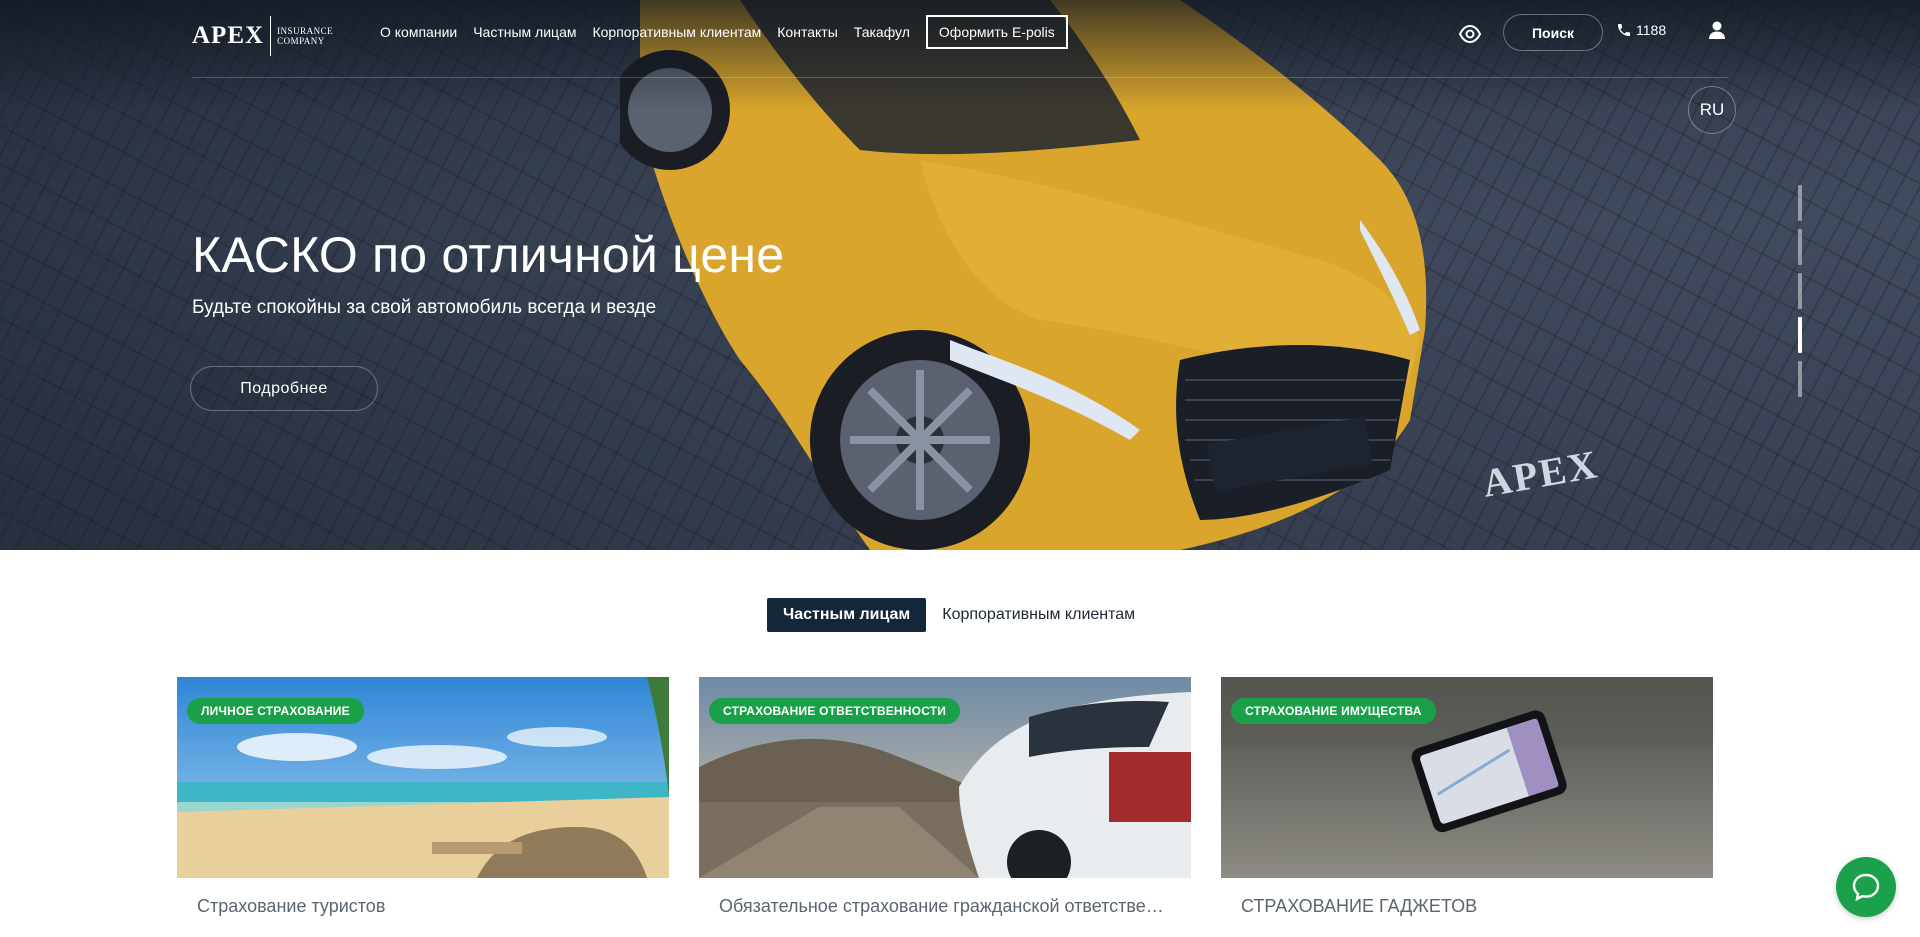 The width and height of the screenshot is (1920, 937). What do you see at coordinates (1624, 30) in the screenshot?
I see `phone-icon` at bounding box center [1624, 30].